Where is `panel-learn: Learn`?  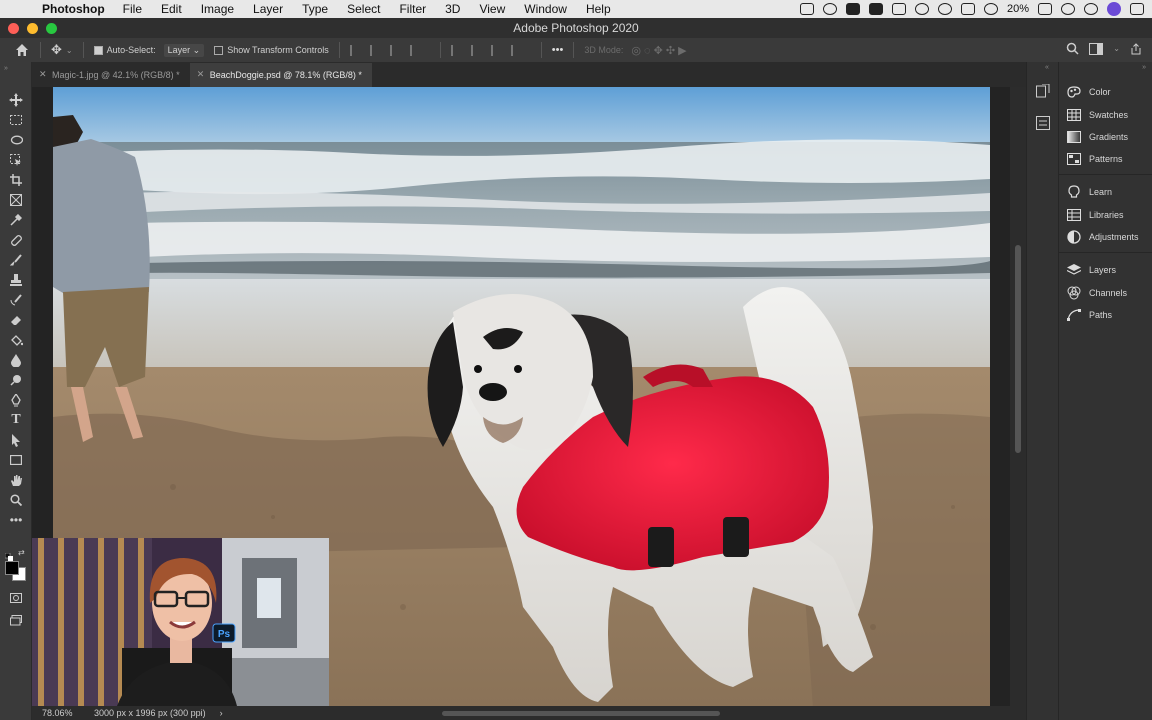 panel-learn: Learn is located at coordinates (1089, 192).